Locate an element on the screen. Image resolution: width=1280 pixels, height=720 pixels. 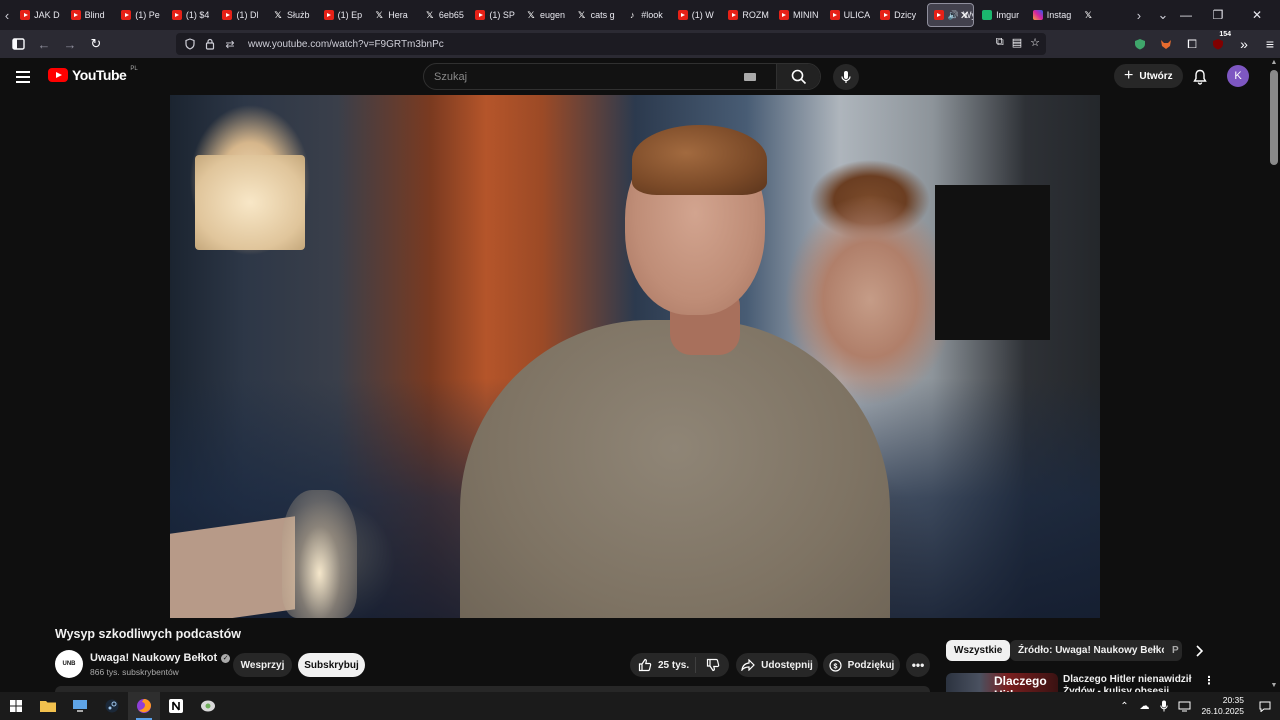
channel-name-row: Uwaga! Naukowy Bełkot ✓ is located at coordinates (160, 658).